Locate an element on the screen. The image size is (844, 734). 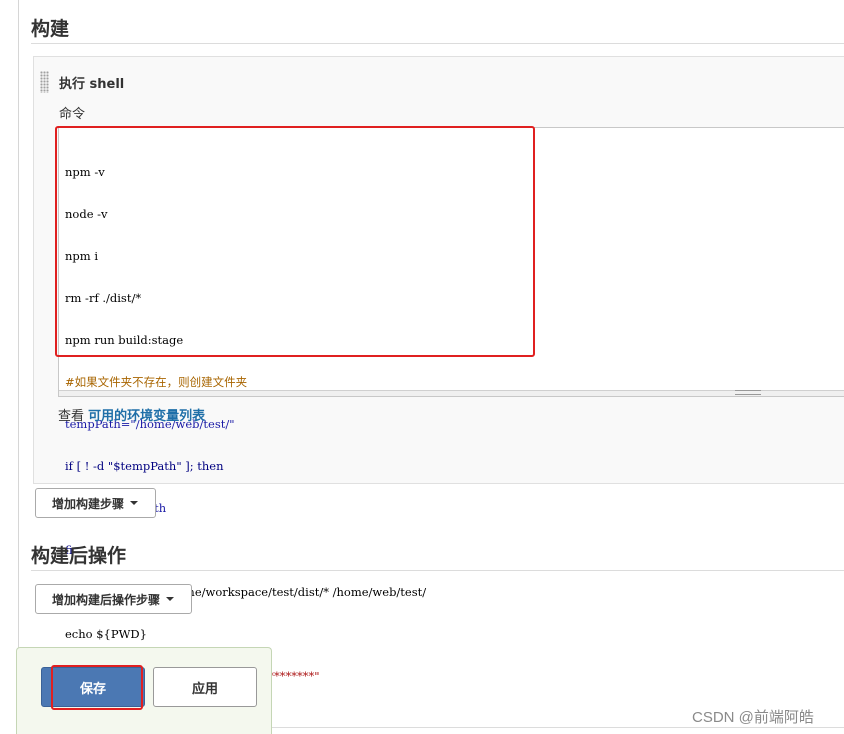
save-button: 保存 is located at coordinates (93, 687).